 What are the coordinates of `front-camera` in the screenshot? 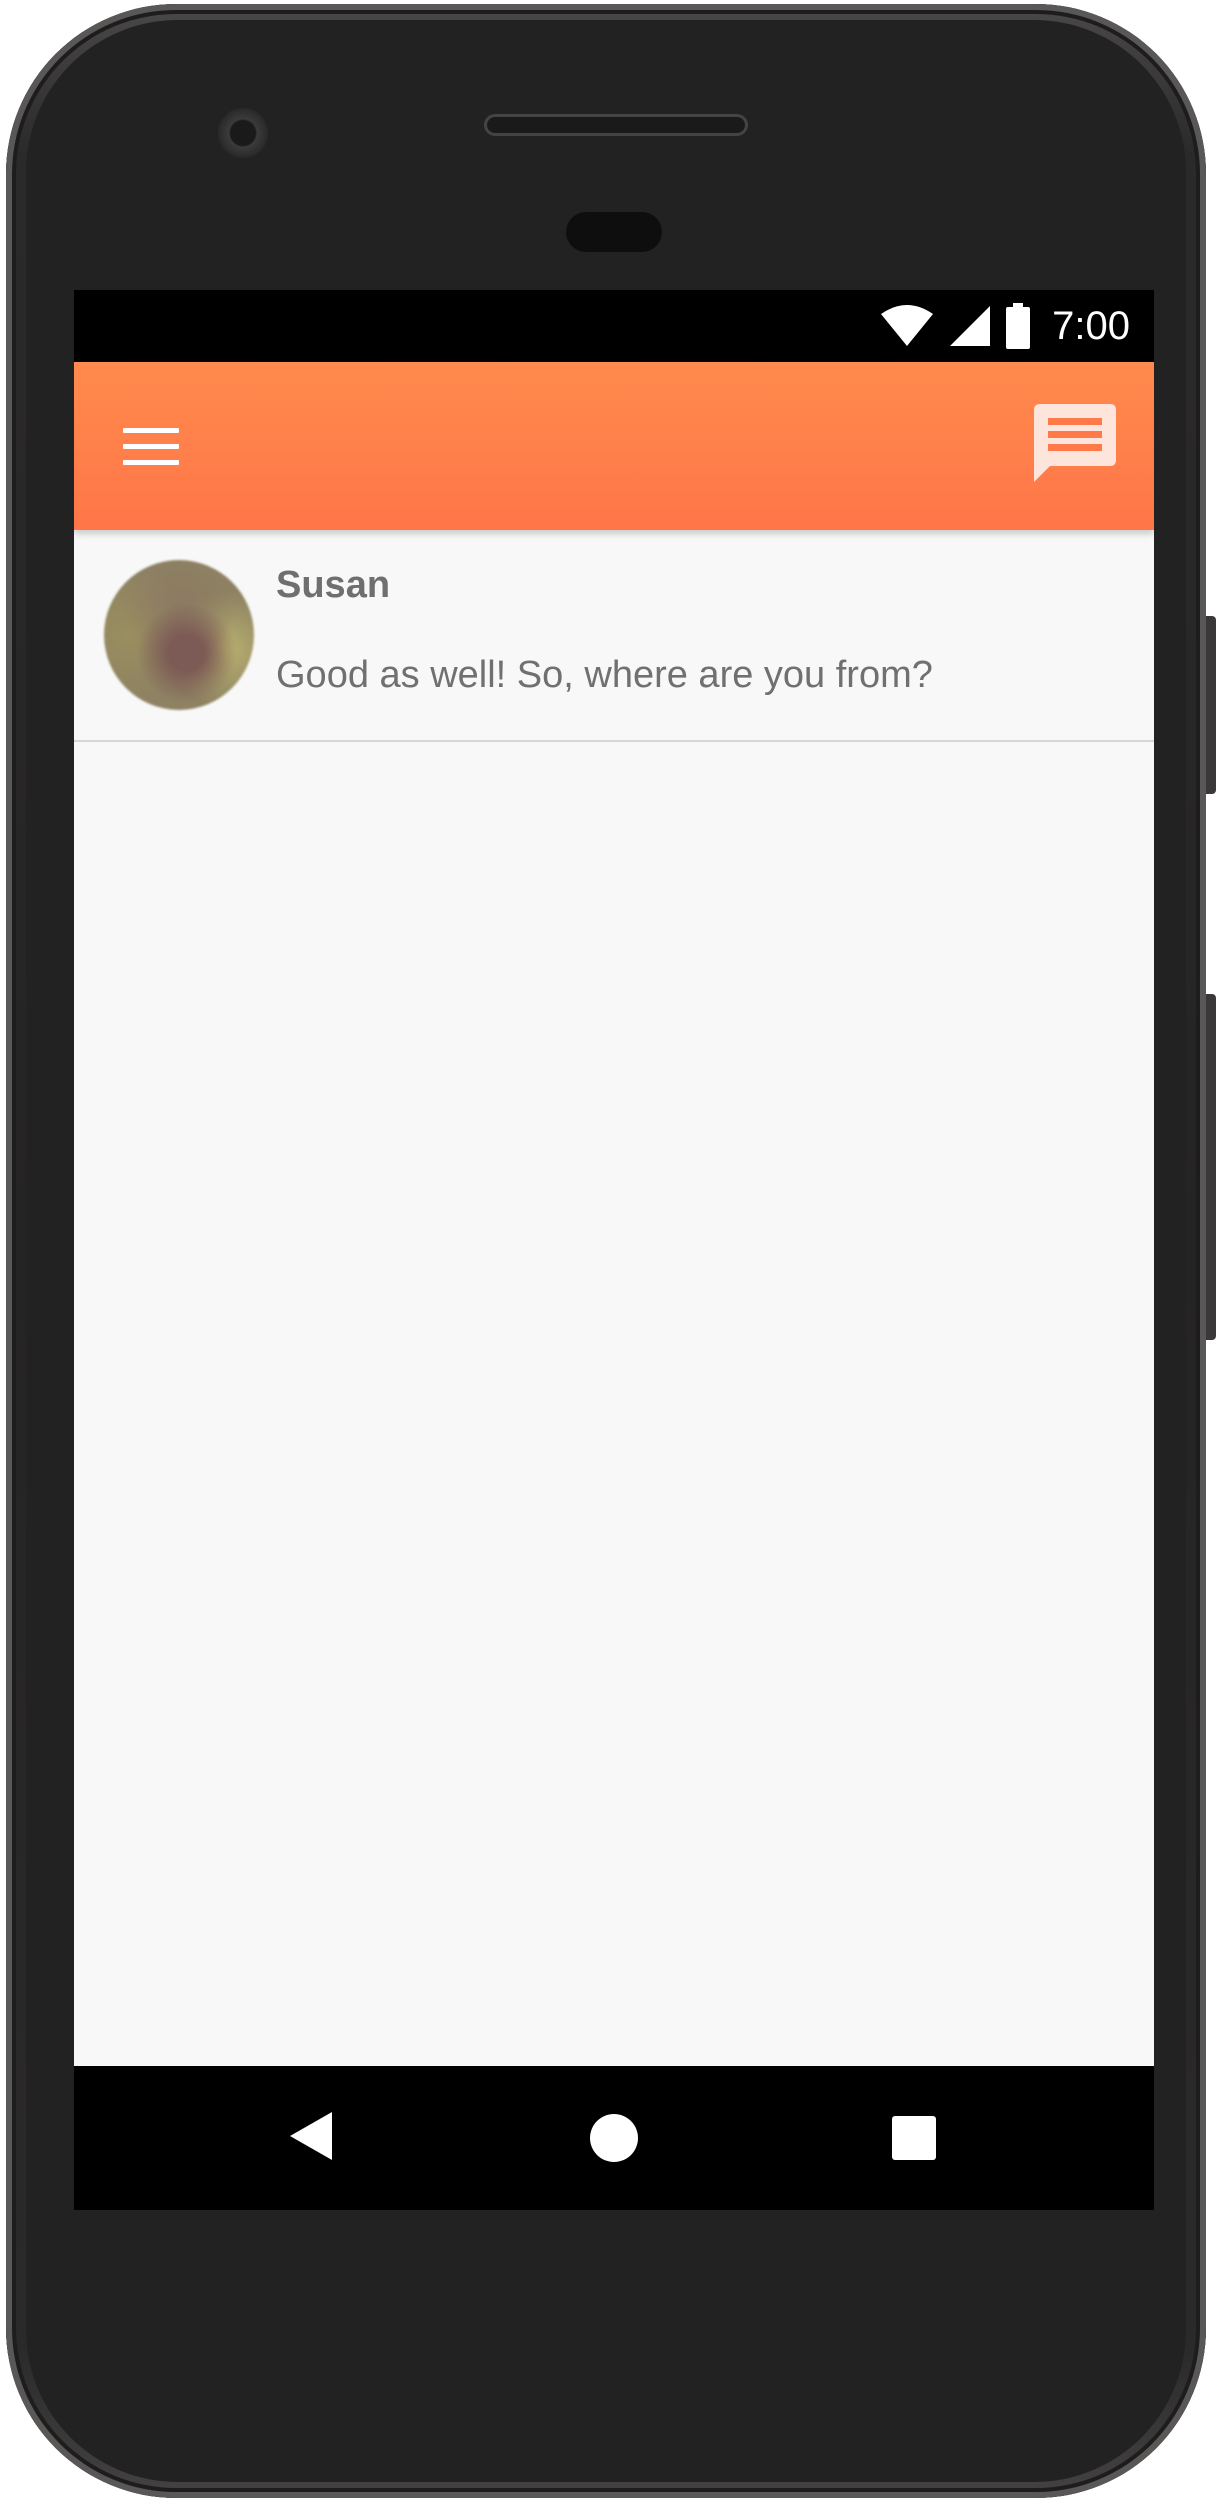 It's located at (243, 133).